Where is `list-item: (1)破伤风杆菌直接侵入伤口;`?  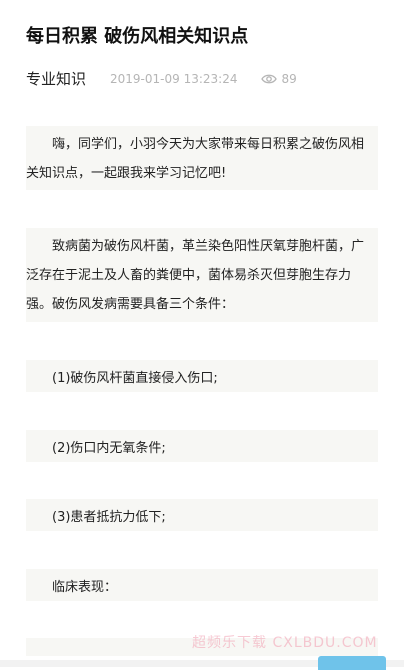
list-item: (1)破伤风杆菌直接侵入伤口; is located at coordinates (202, 376).